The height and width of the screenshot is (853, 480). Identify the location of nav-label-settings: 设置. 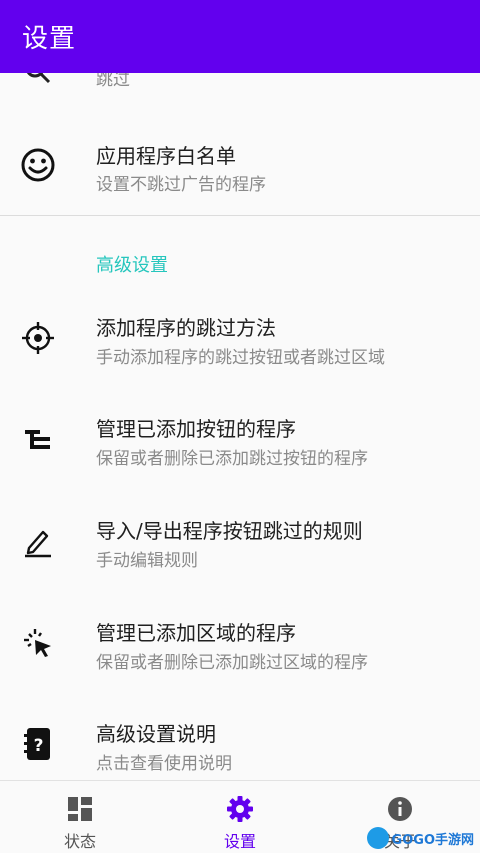
(239, 841).